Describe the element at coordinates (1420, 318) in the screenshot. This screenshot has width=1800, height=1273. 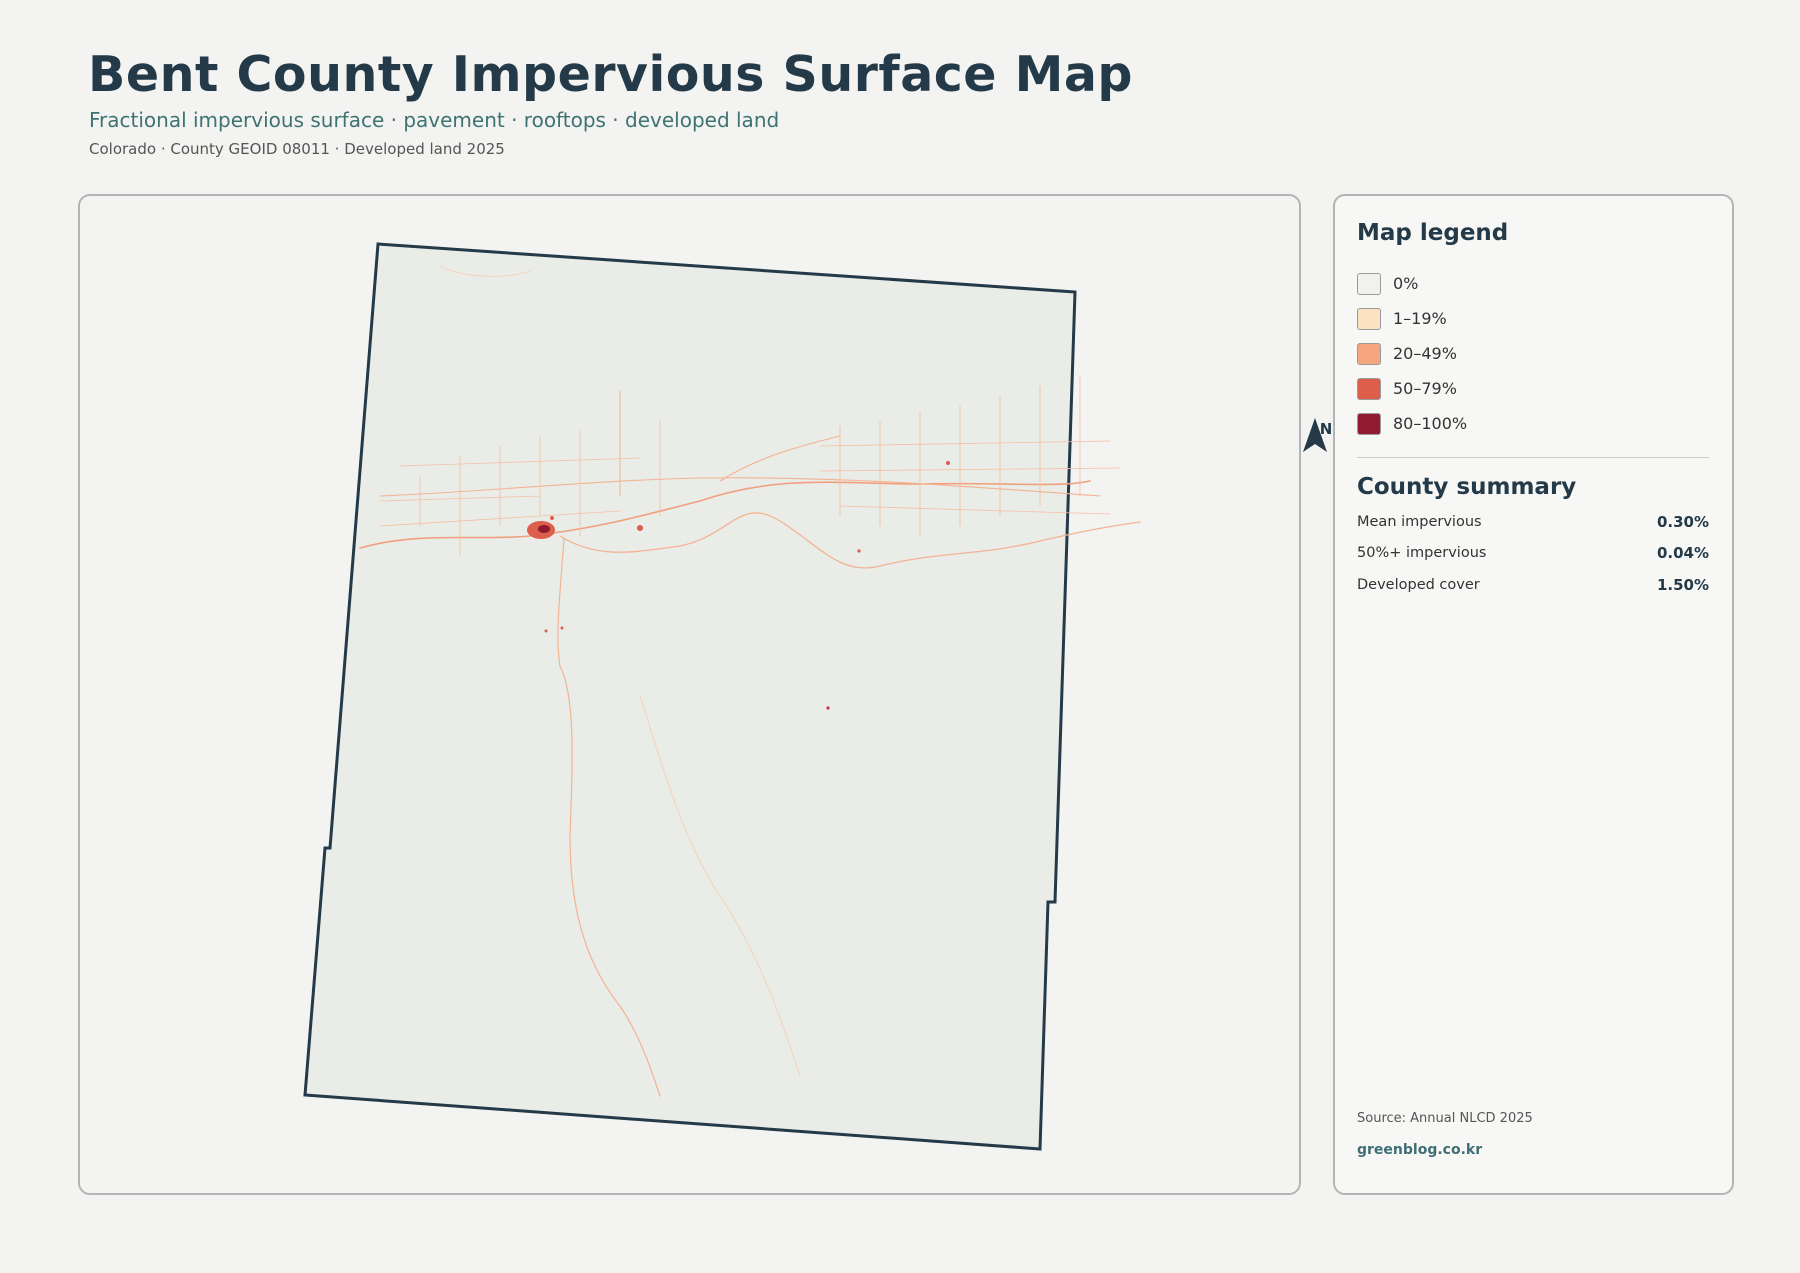
I see `legend-label: 1–19%` at that location.